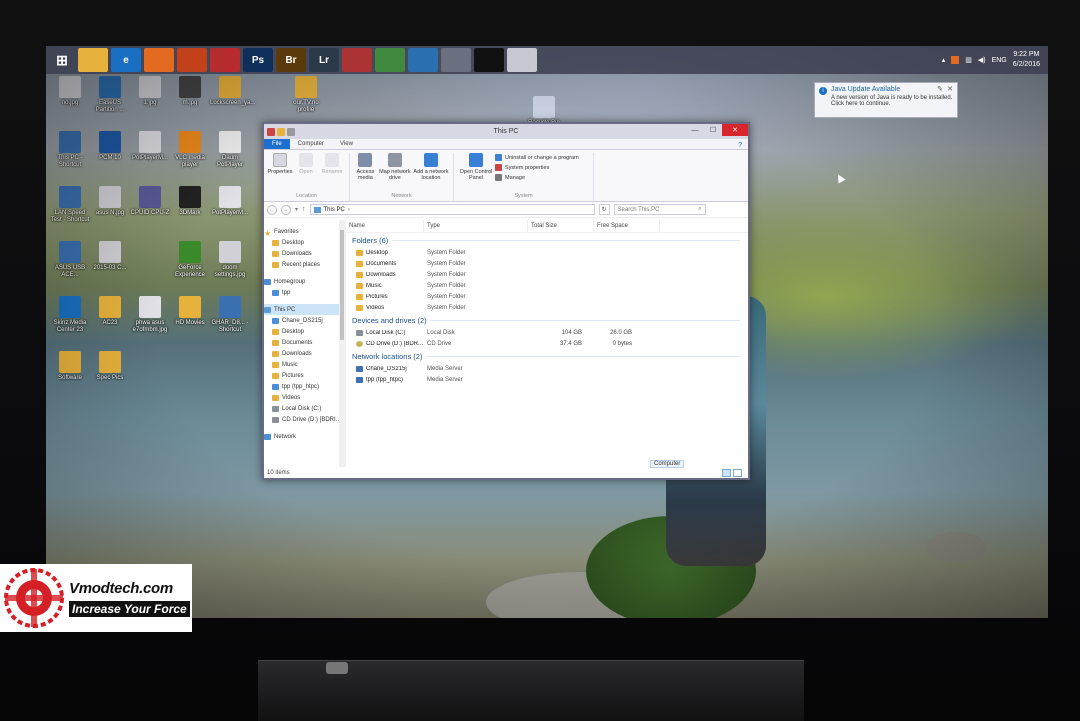 This screenshot has height=721, width=1080. I want to click on close-button: ✕, so click(735, 130).